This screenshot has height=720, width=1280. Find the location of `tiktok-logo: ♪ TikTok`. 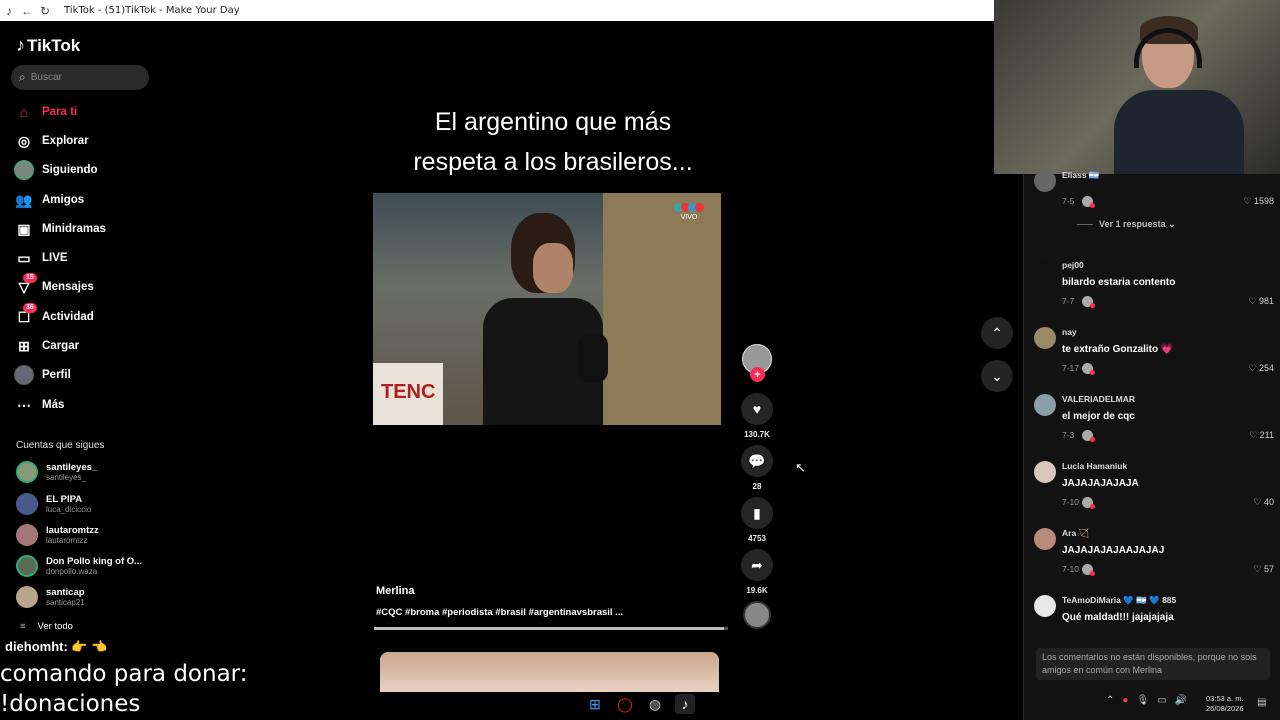

tiktok-logo: ♪ TikTok is located at coordinates (48, 45).